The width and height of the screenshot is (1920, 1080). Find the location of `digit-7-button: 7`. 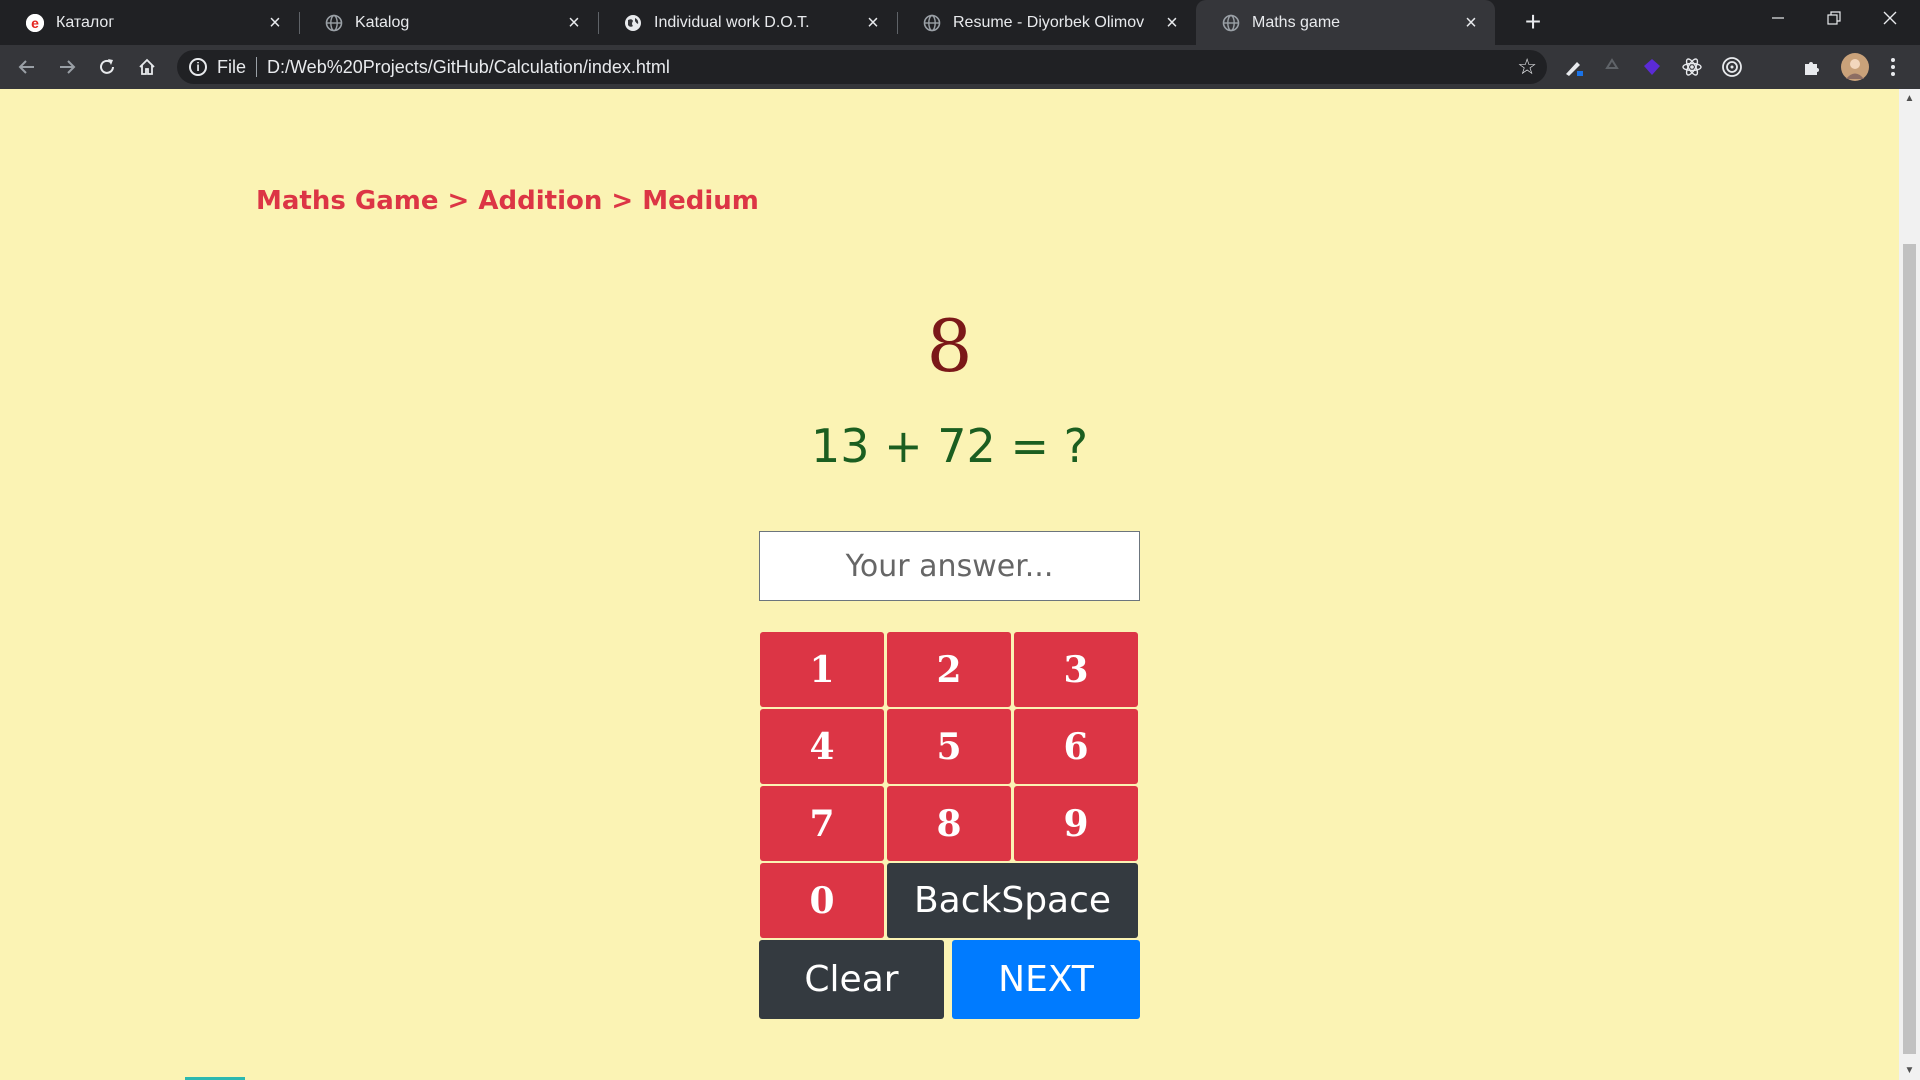

digit-7-button: 7 is located at coordinates (822, 823).